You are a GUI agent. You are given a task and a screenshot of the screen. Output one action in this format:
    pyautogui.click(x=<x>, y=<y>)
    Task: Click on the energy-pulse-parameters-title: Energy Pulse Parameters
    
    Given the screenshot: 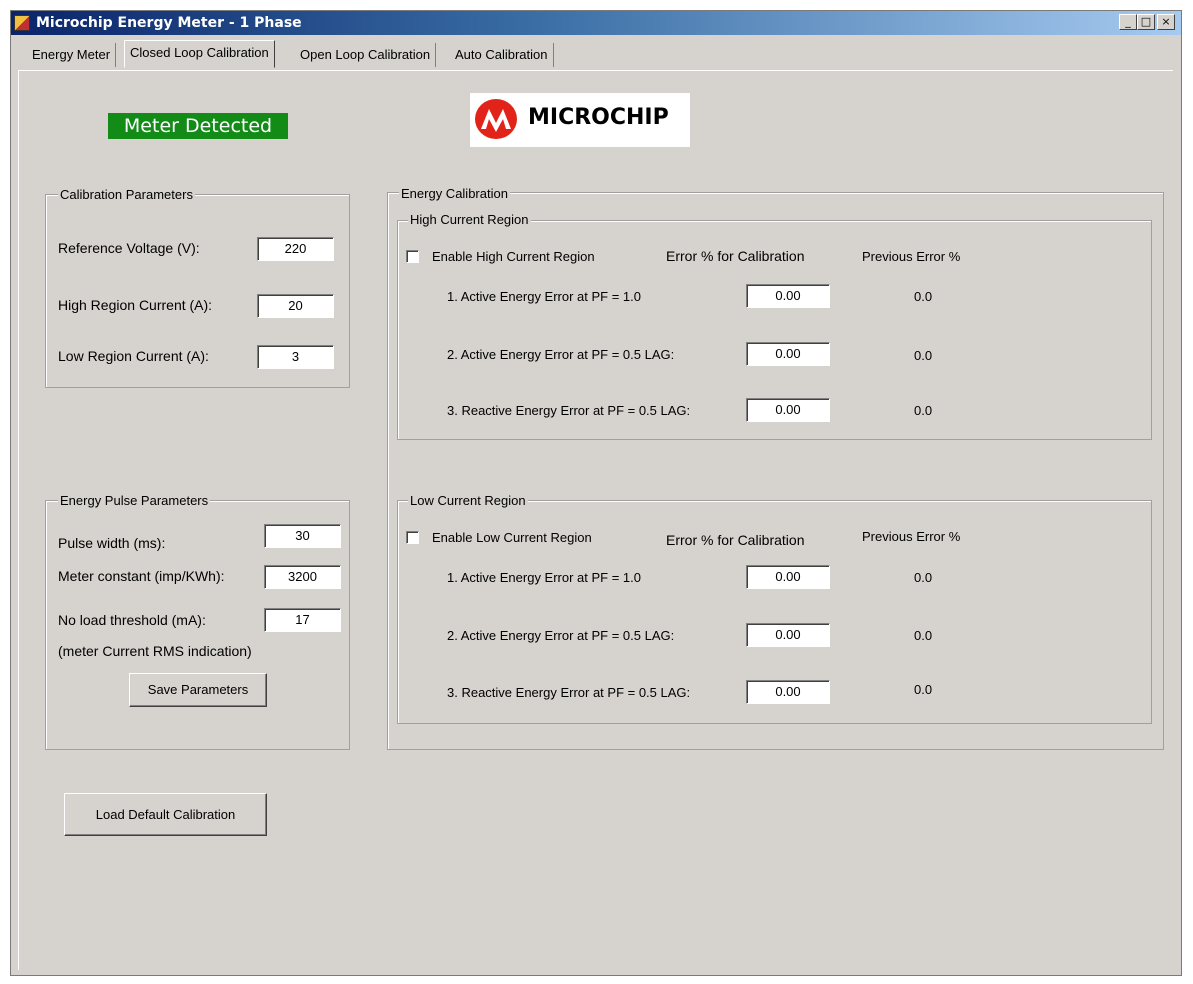 What is the action you would take?
    pyautogui.click(x=134, y=500)
    